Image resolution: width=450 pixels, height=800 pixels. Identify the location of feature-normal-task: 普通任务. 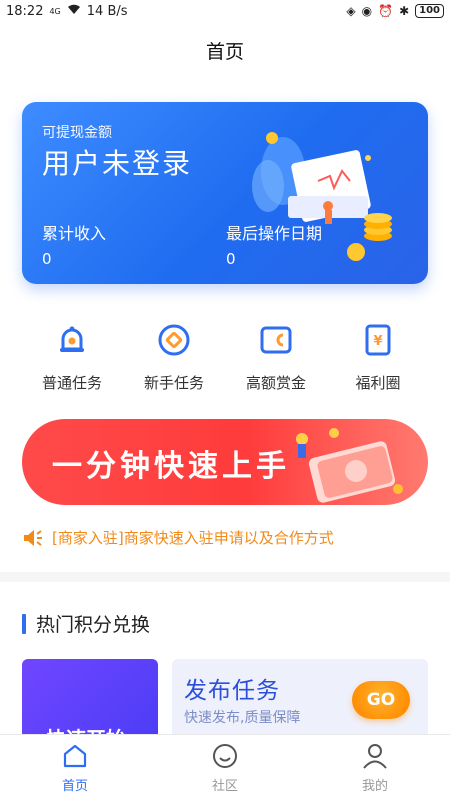
(72, 356).